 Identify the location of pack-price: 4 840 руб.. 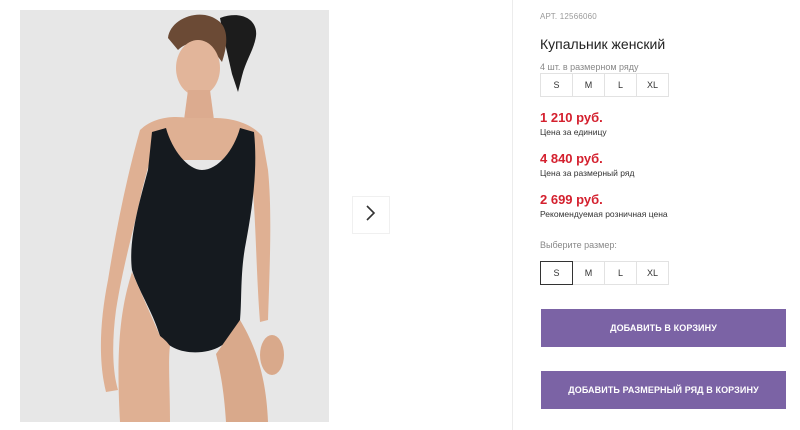
(571, 158).